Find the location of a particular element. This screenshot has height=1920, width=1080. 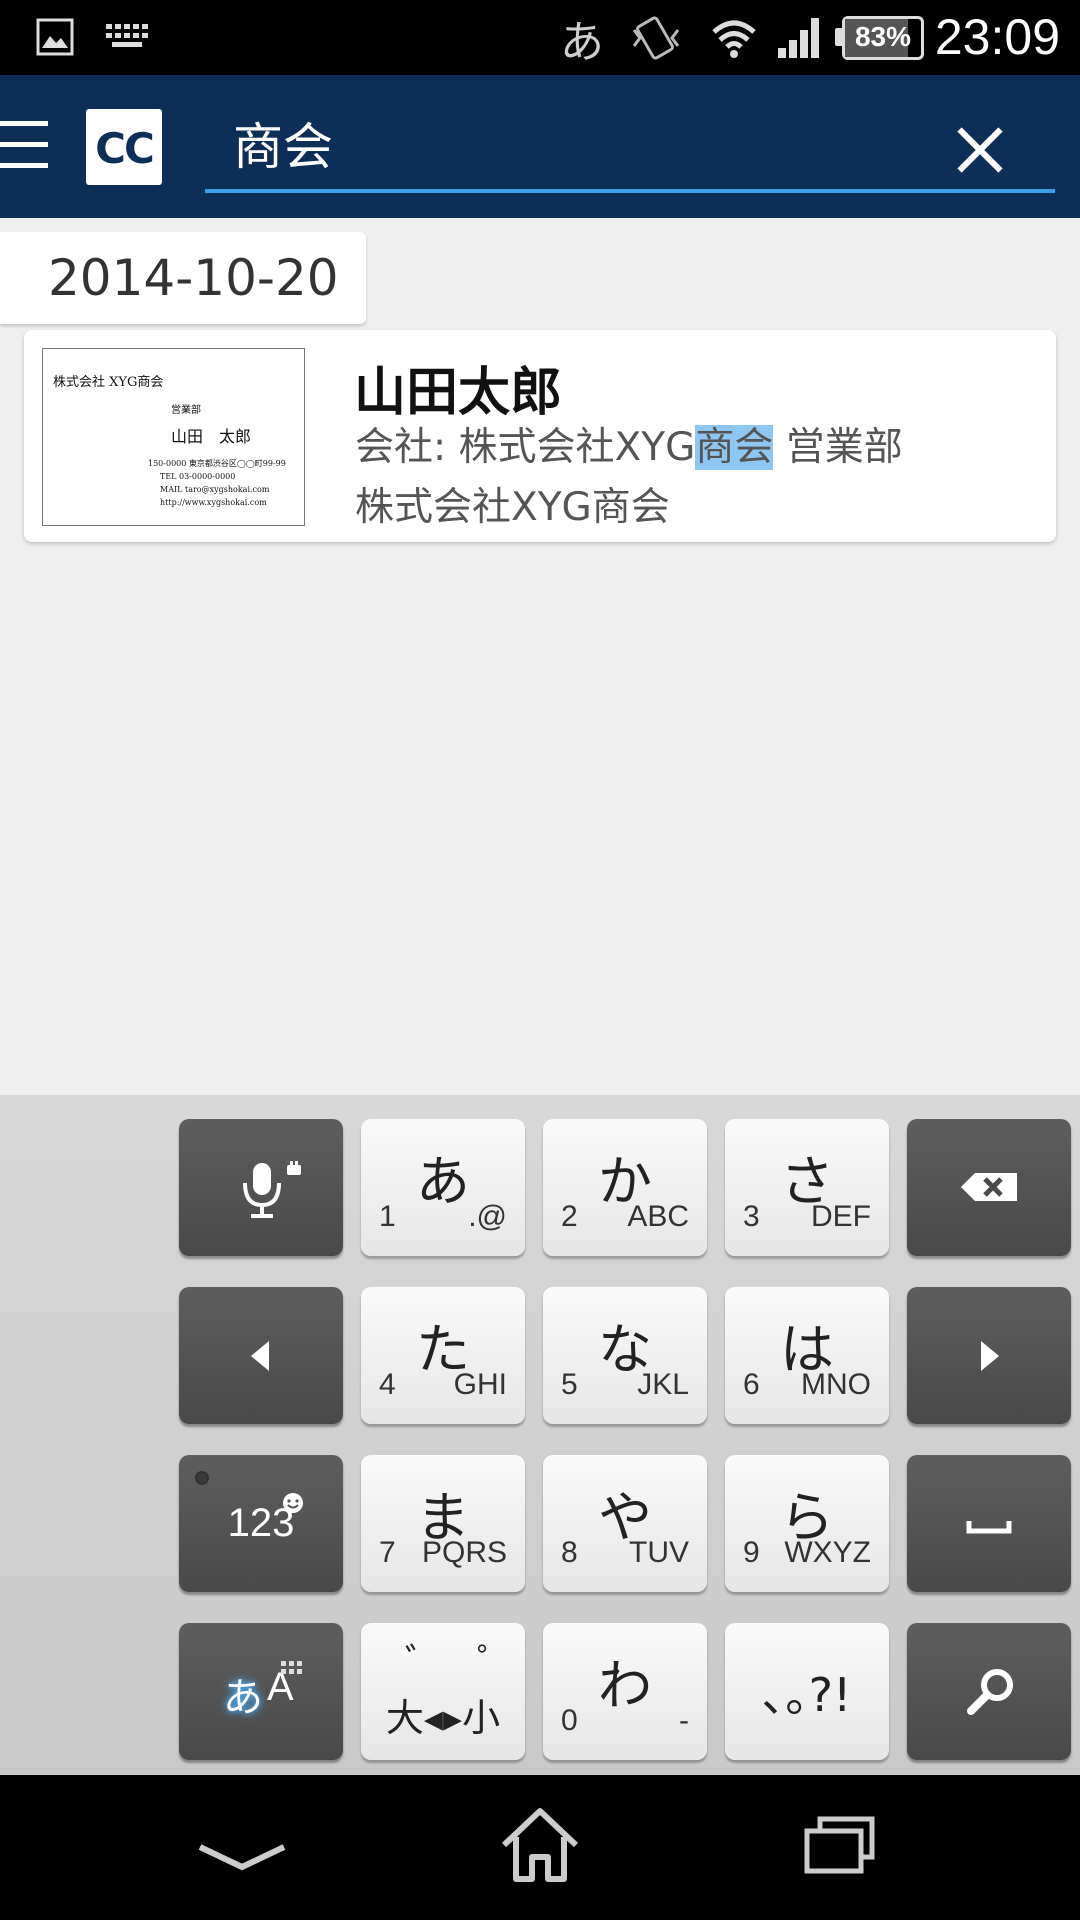

key-num: 1 is located at coordinates (387, 1216).